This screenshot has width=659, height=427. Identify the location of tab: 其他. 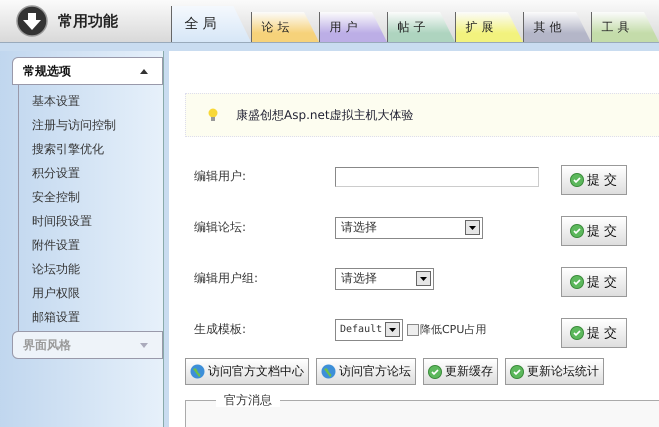
(557, 27).